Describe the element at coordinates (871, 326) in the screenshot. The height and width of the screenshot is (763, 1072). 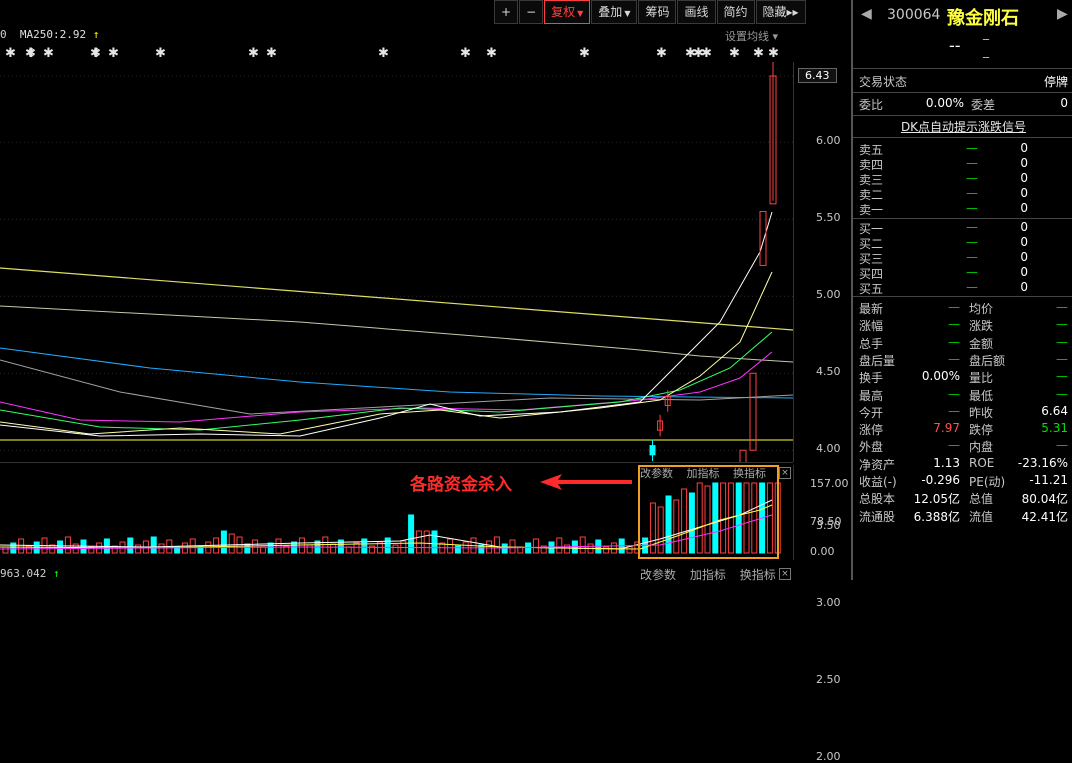
I see `stat-label: 涨幅` at that location.